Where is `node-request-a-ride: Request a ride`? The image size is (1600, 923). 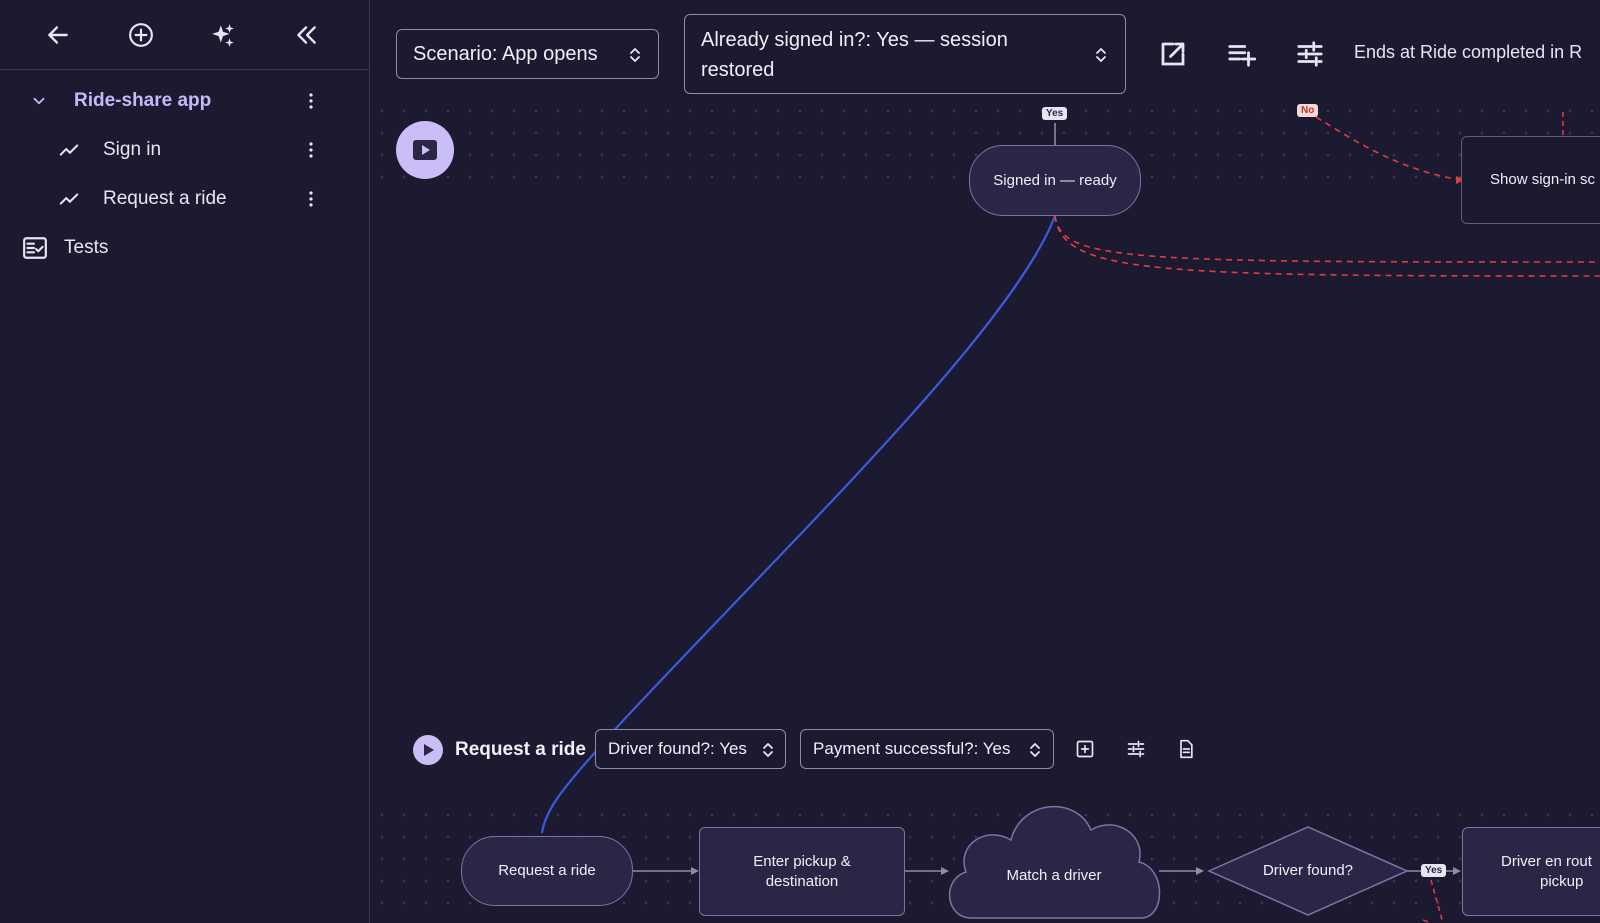
node-request-a-ride: Request a ride is located at coordinates (547, 871).